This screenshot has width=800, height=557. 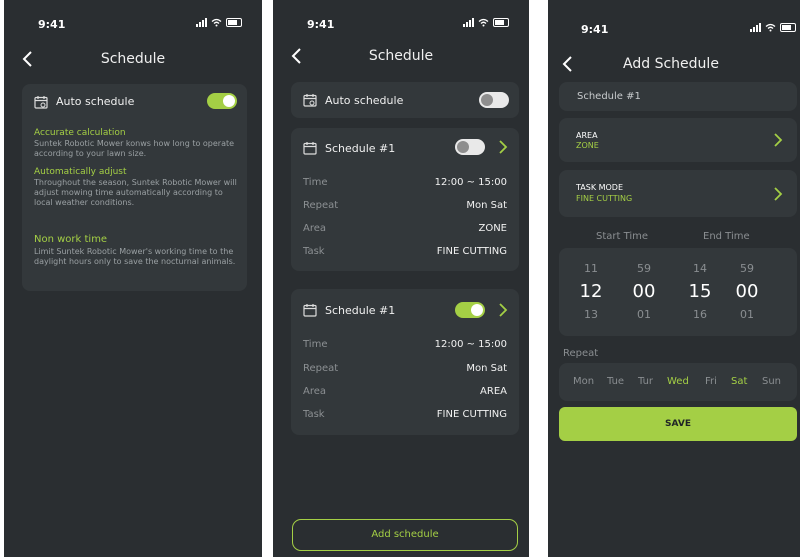 What do you see at coordinates (671, 64) in the screenshot?
I see `page-title: Add Schedule` at bounding box center [671, 64].